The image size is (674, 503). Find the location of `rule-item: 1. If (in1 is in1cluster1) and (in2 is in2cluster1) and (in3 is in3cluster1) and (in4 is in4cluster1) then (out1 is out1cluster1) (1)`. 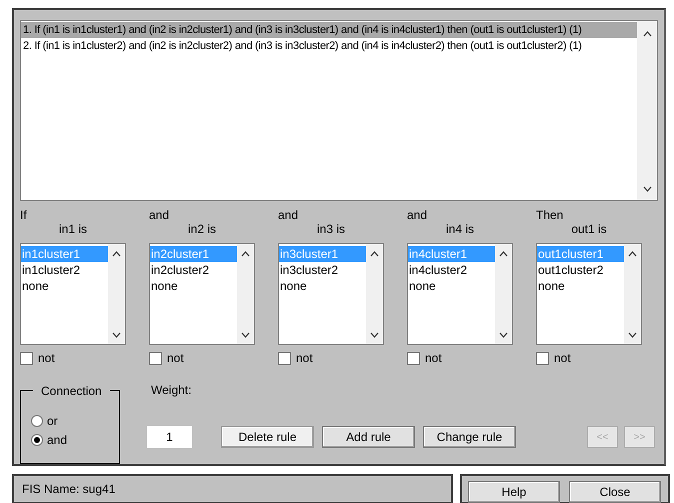

rule-item: 1. If (in1 is in1cluster1) and (in2 is in2cluster1) and (in3 is in3cluster1) and (in4 is in4cluster1) then (out1 is out1cluster1) (1) is located at coordinates (329, 30).